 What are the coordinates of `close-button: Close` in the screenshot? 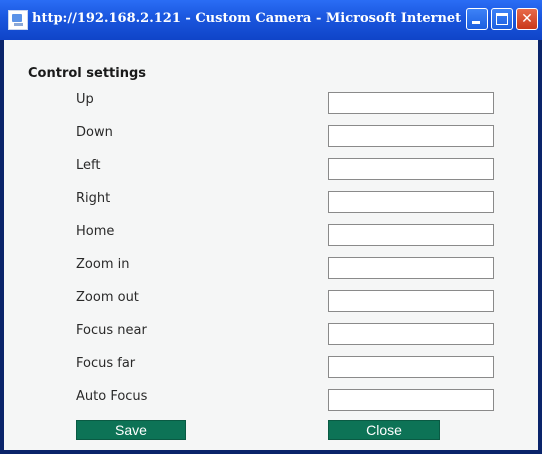 It's located at (384, 430).